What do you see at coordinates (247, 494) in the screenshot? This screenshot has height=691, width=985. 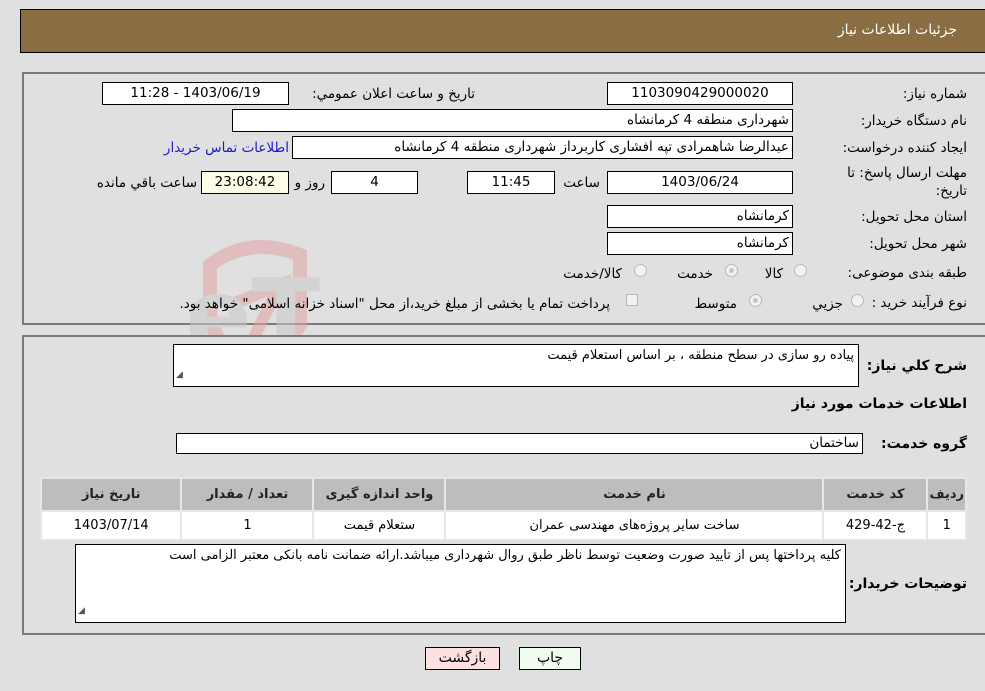 I see `col-quantity: تعداد / مقدار` at bounding box center [247, 494].